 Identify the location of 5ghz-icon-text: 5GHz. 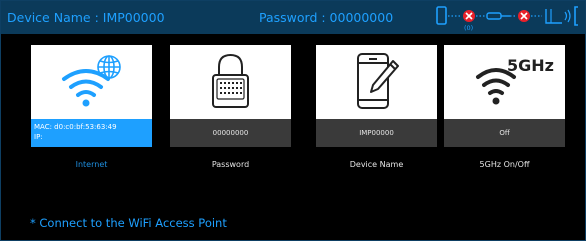
(530, 65).